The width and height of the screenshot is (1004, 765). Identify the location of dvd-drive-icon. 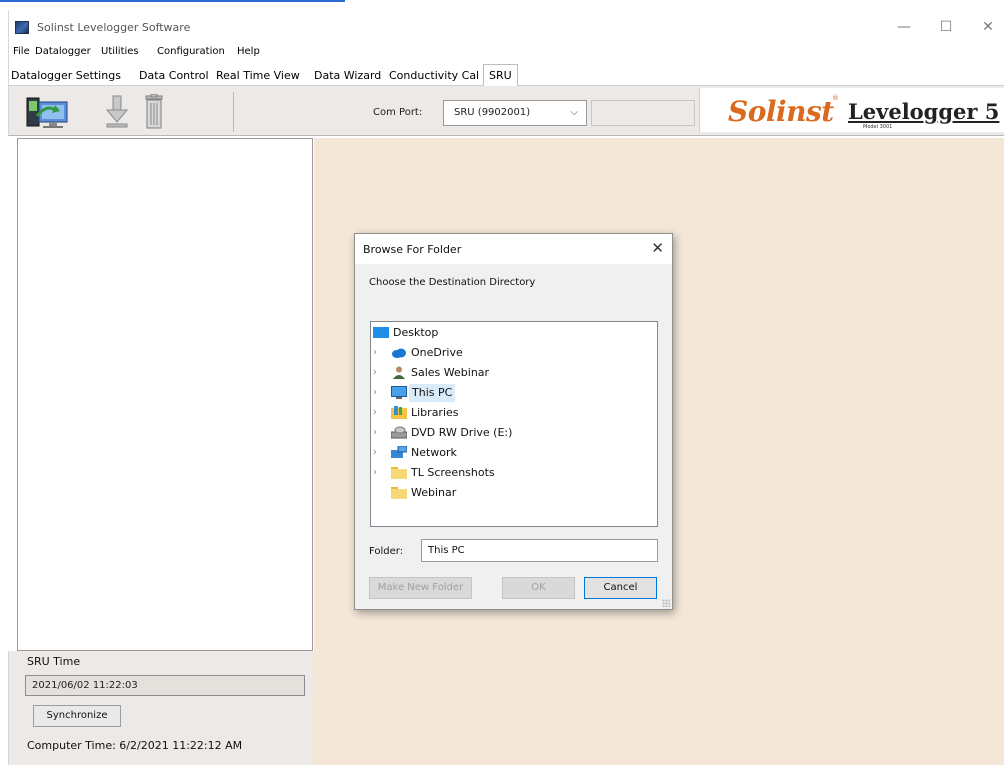
(399, 432).